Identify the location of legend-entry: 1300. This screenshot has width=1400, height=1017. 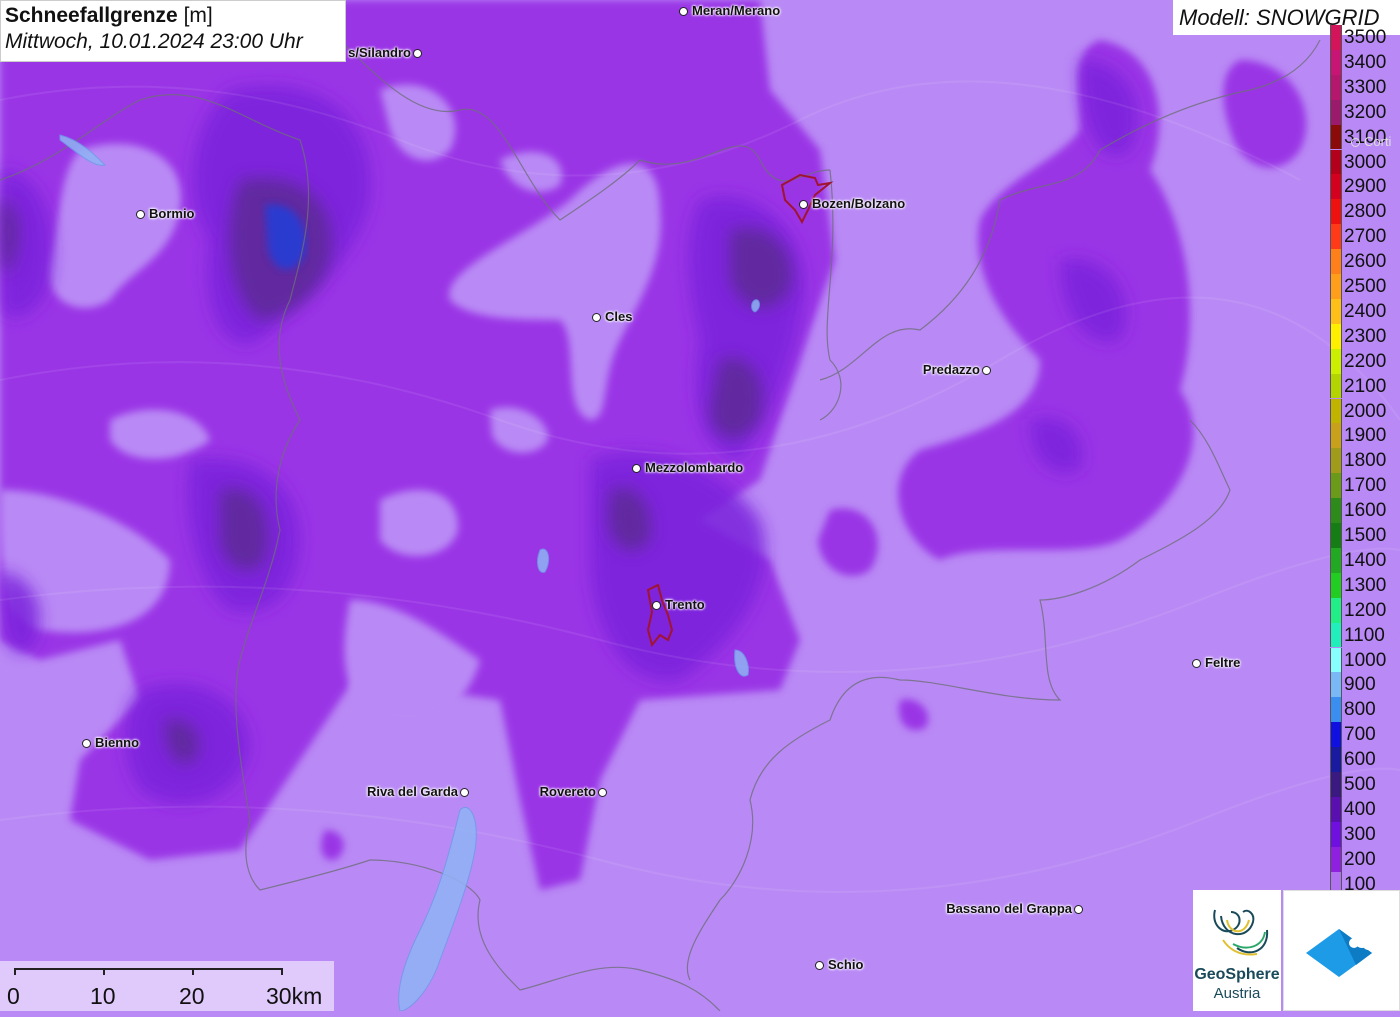
(1364, 585).